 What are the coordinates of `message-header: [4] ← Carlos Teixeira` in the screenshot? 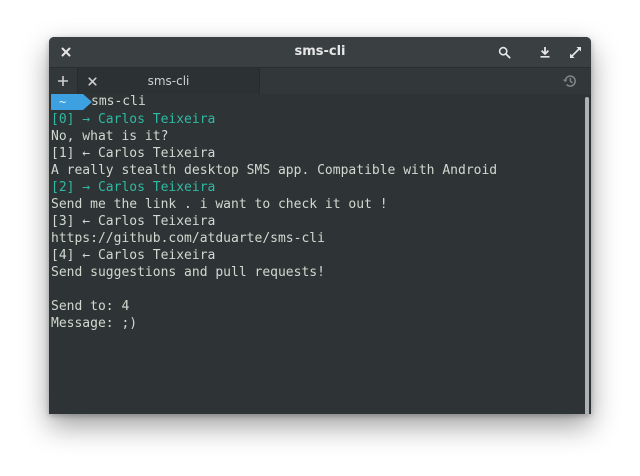 It's located at (133, 255).